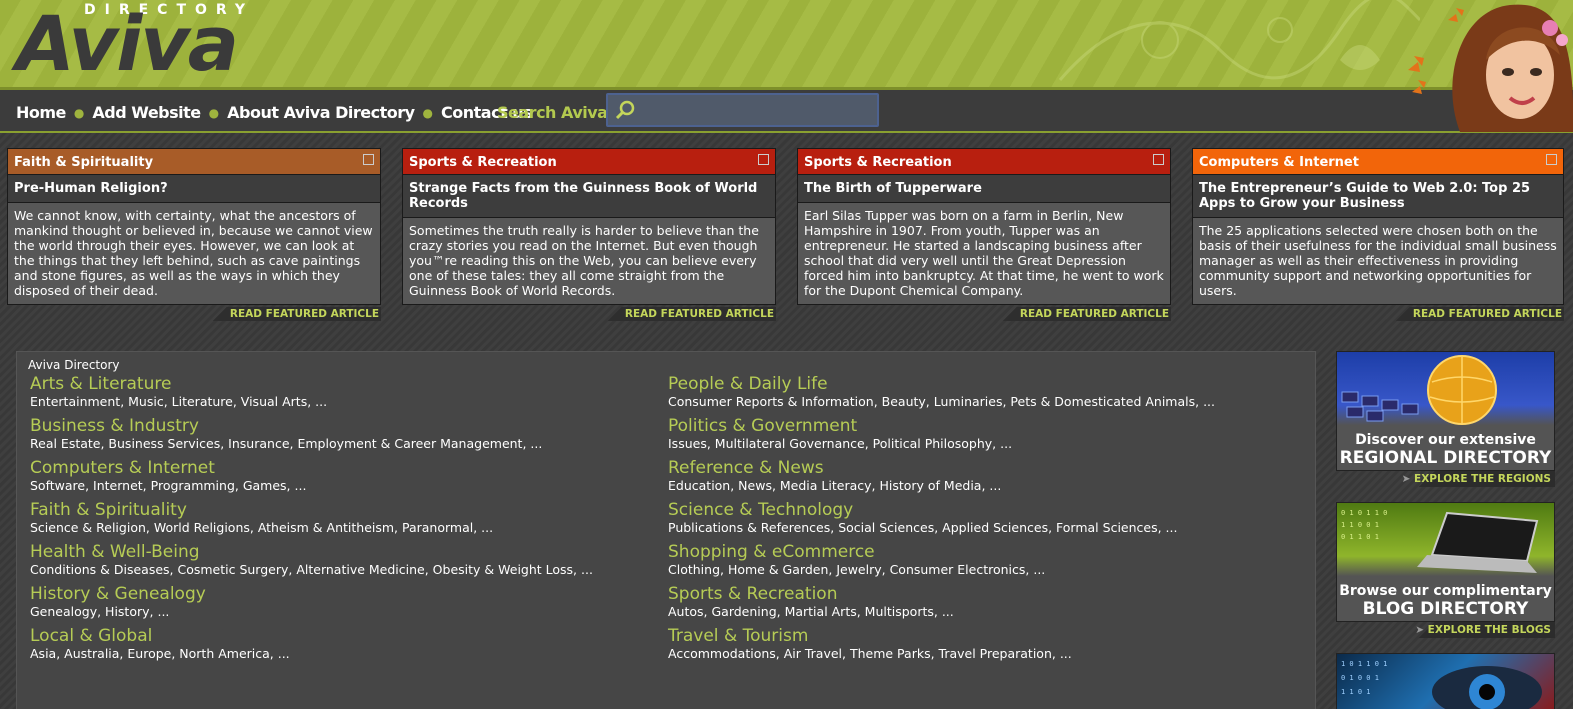 This screenshot has width=1573, height=709. What do you see at coordinates (1364, 513) in the screenshot?
I see `svg-text: 0 1 0 1 1 0` at bounding box center [1364, 513].